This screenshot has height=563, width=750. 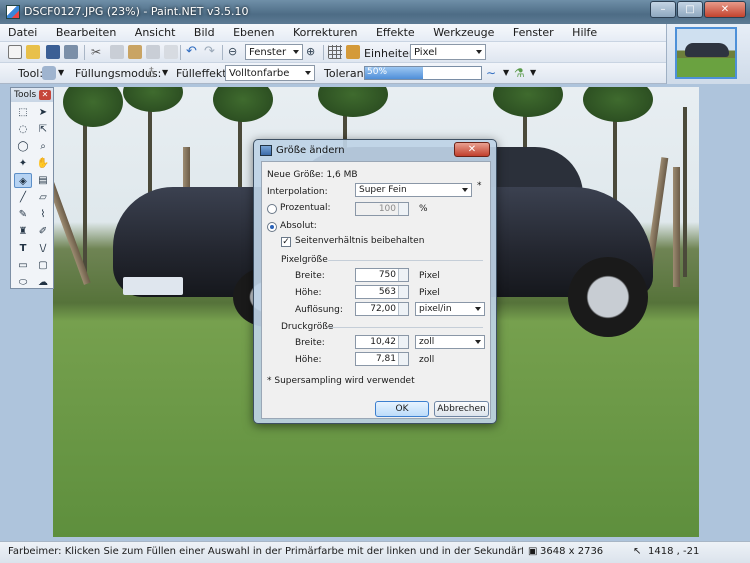 I want to click on menu-adjustments: Korrekturen, so click(x=324, y=31).